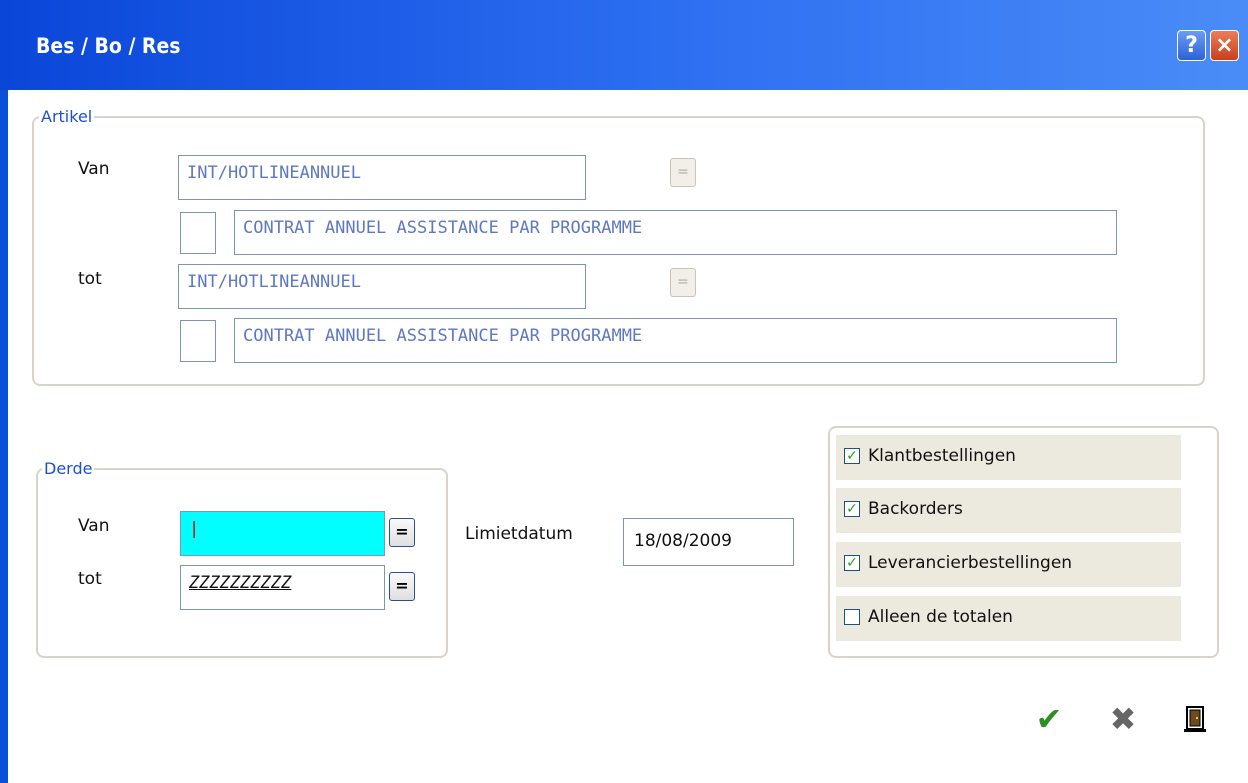 This screenshot has width=1248, height=783. Describe the element at coordinates (1008, 510) in the screenshot. I see `option-backorders: ✓ Backorders` at that location.